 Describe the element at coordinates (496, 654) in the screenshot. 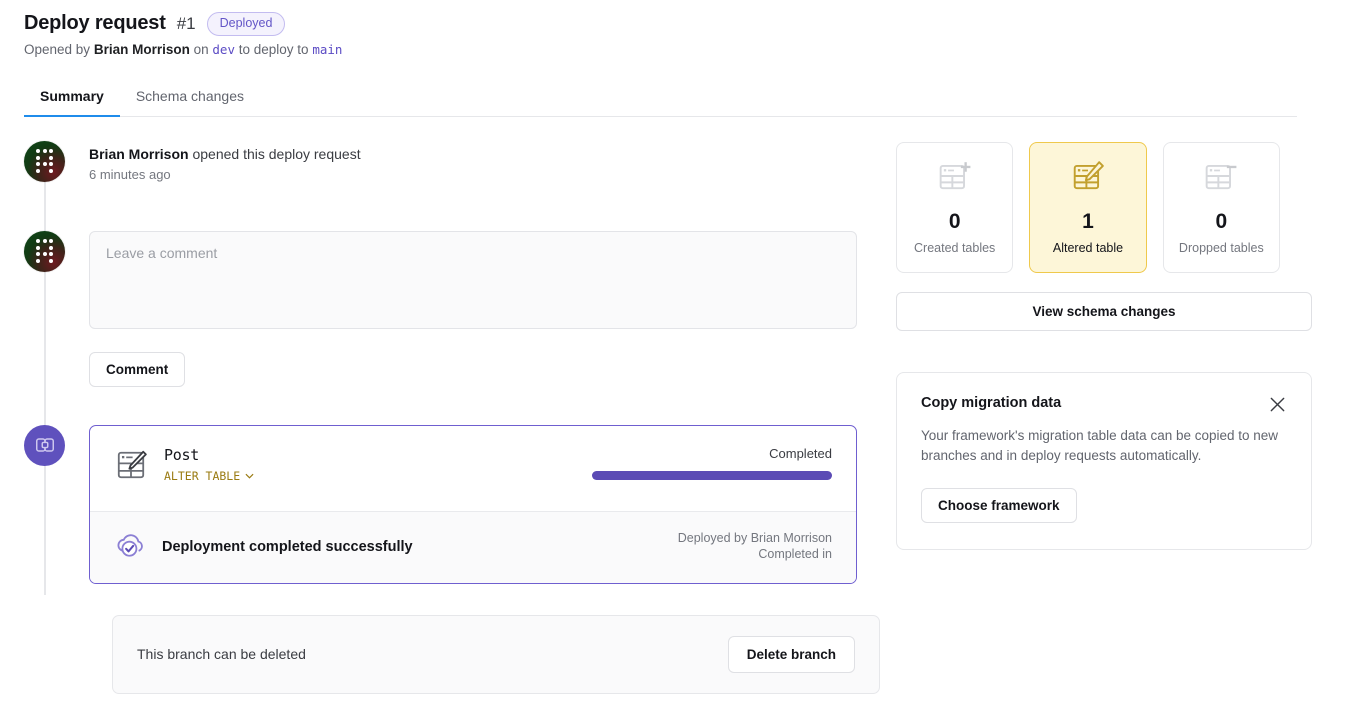

I see `delete-branch-card: This branch can be deleted Delete branch` at that location.